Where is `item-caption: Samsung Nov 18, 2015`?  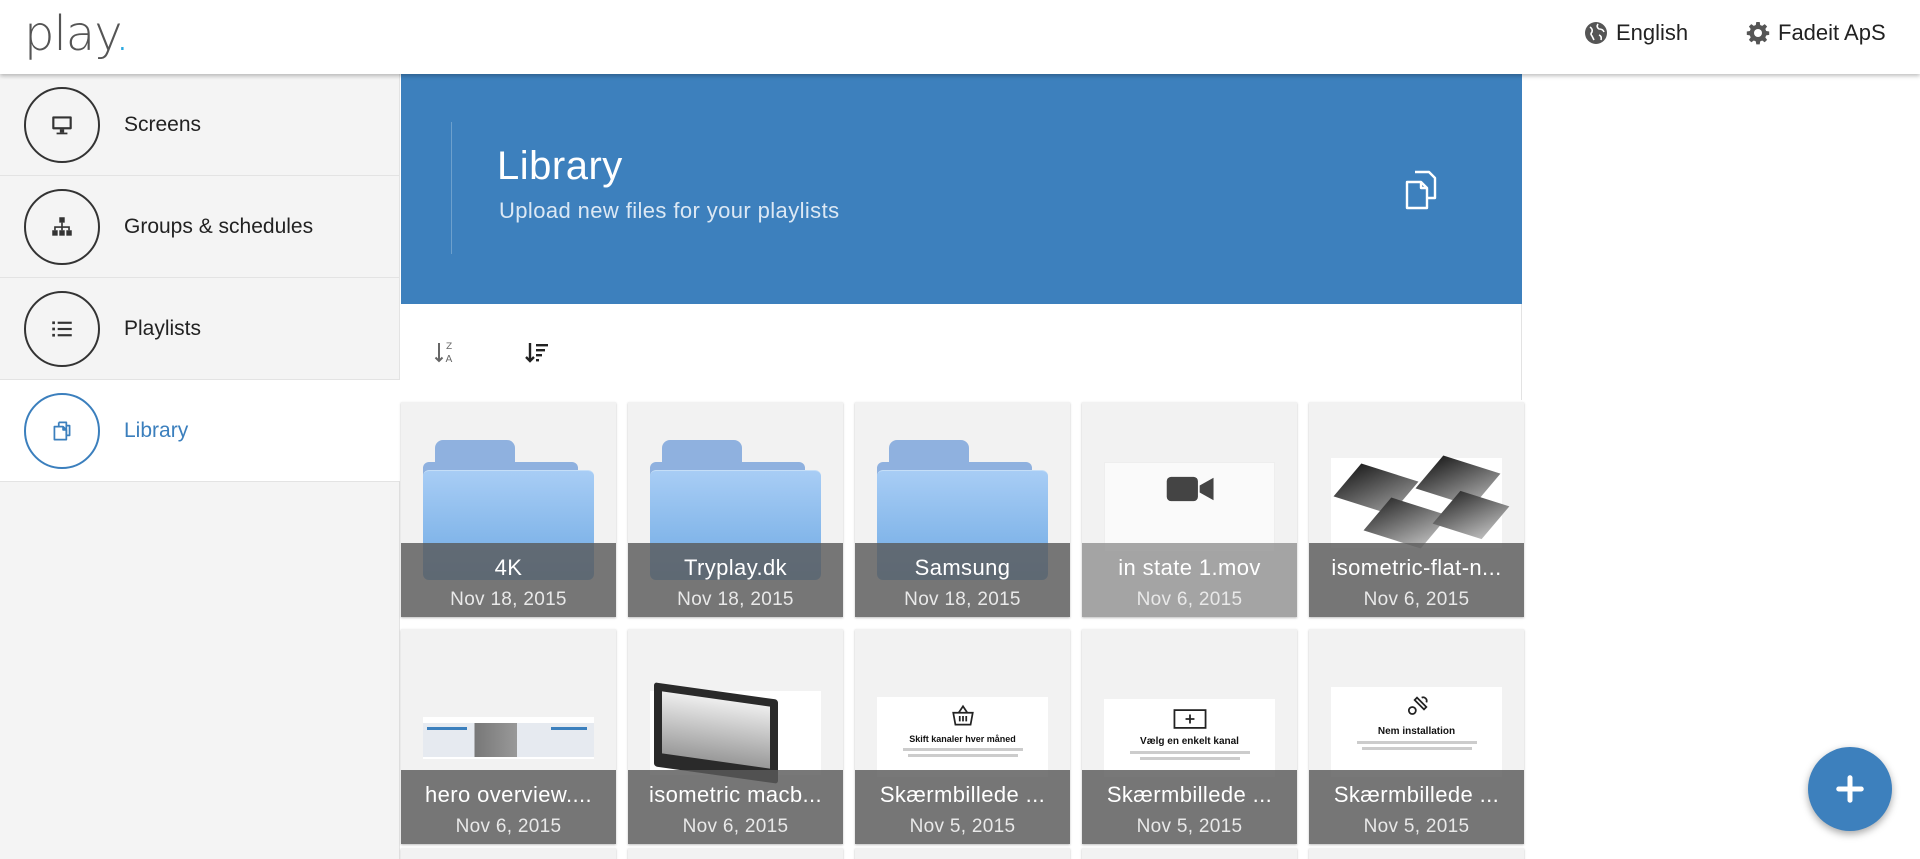
item-caption: Samsung Nov 18, 2015 is located at coordinates (962, 580).